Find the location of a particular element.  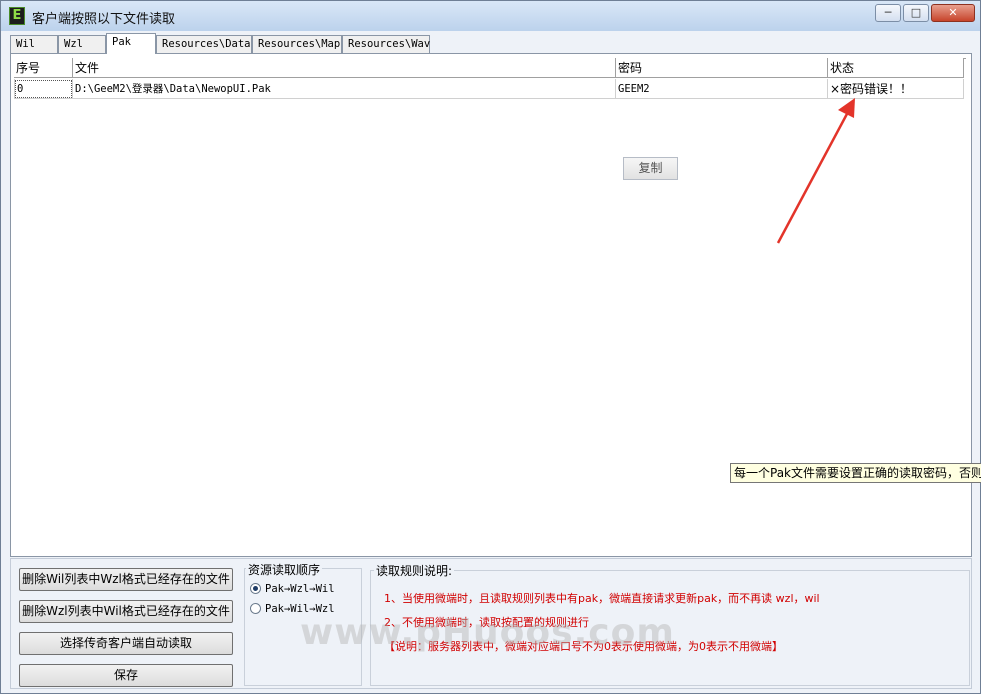

tab-pak: Pak is located at coordinates (131, 43).